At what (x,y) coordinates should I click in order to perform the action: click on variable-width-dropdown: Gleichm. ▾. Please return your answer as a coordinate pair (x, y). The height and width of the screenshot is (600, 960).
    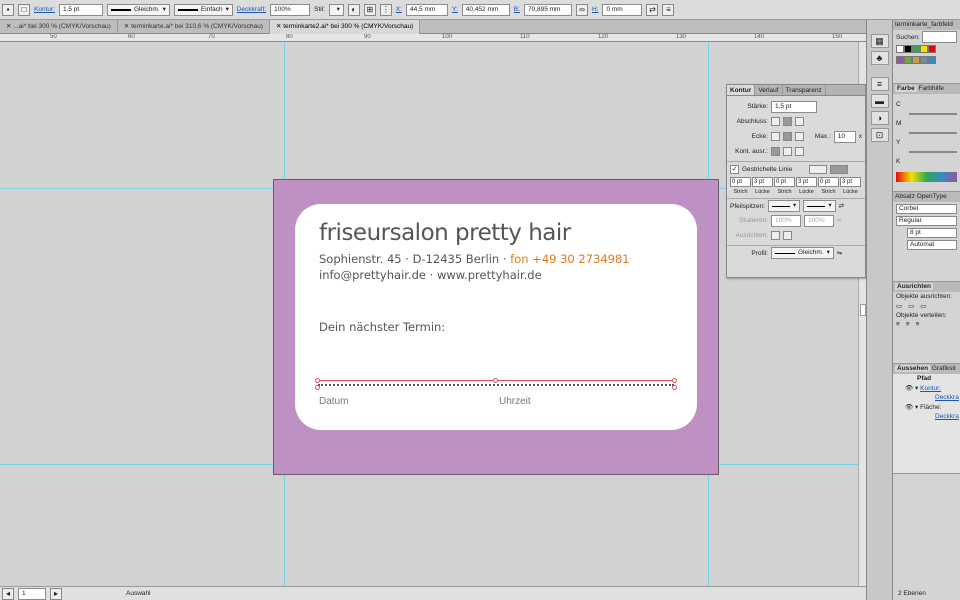
    Looking at the image, I should click on (138, 9).